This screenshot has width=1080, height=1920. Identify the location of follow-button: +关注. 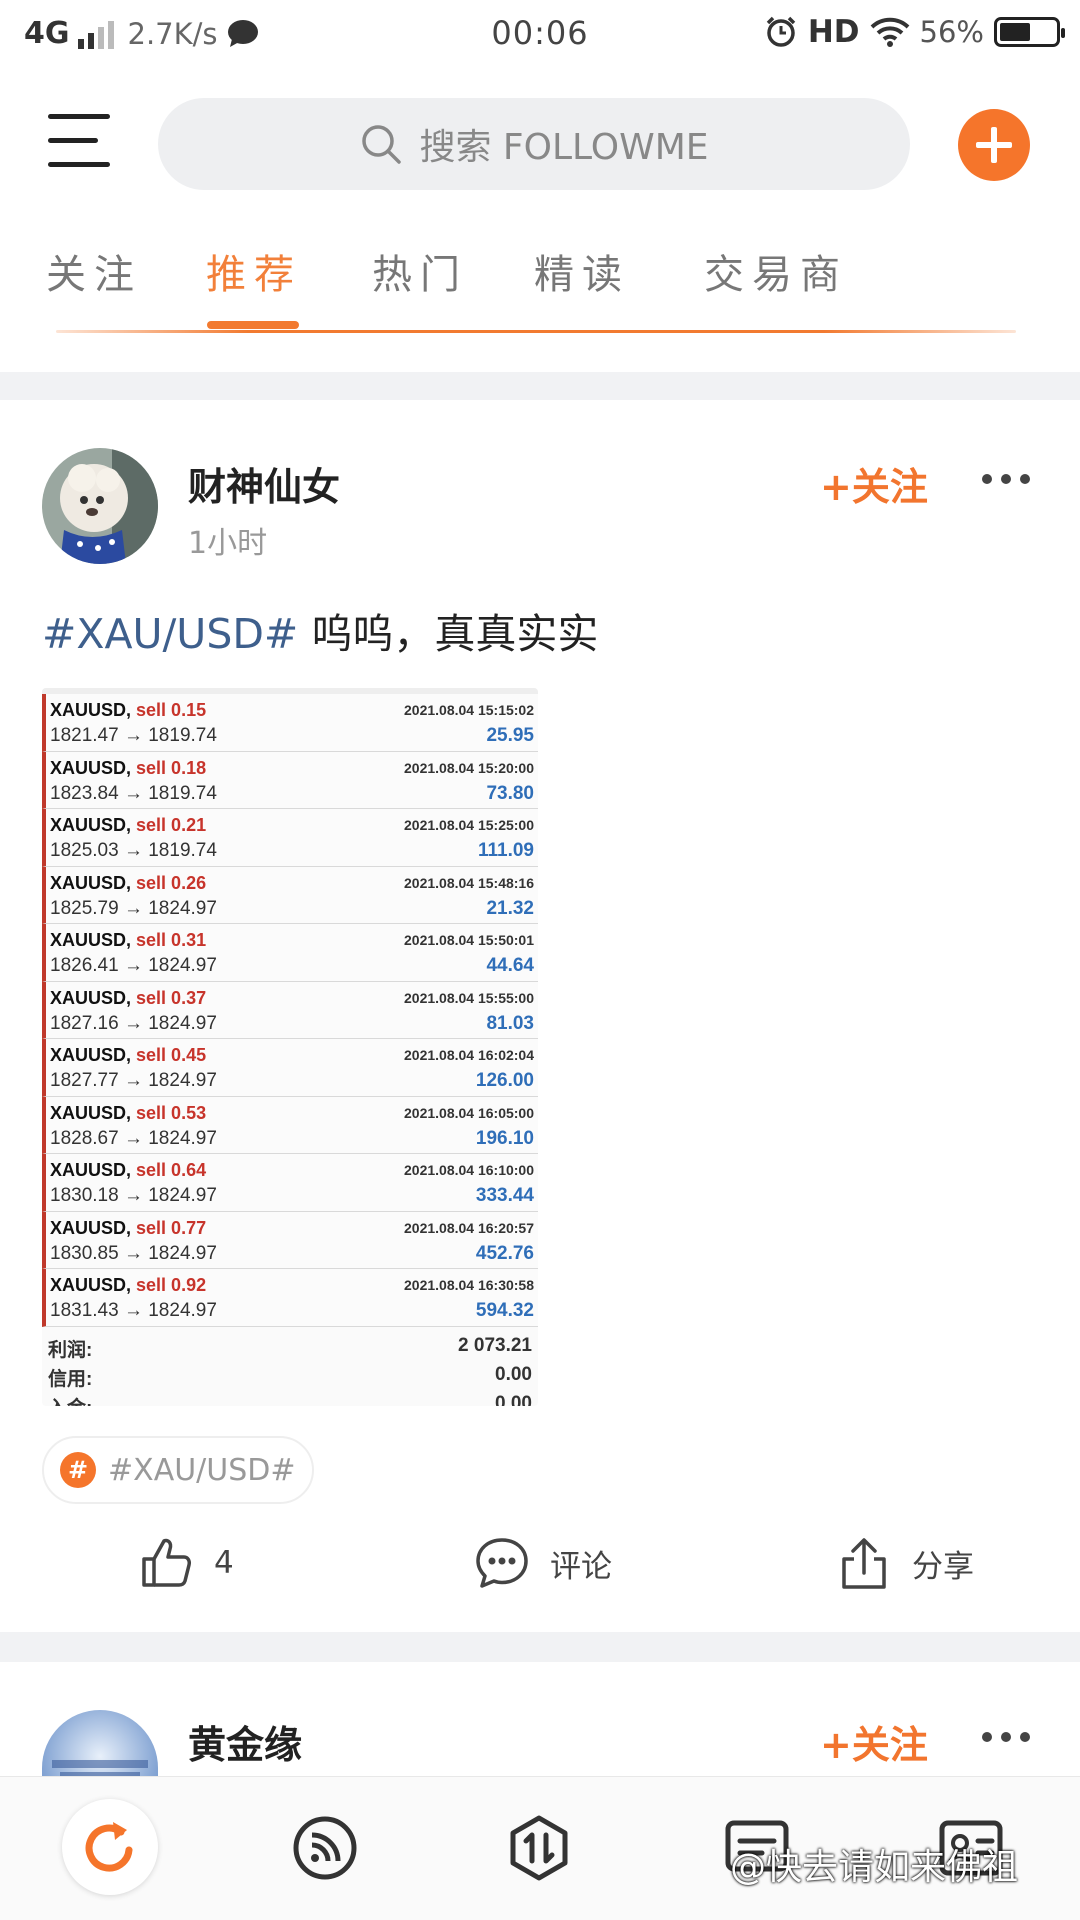
(874, 1741).